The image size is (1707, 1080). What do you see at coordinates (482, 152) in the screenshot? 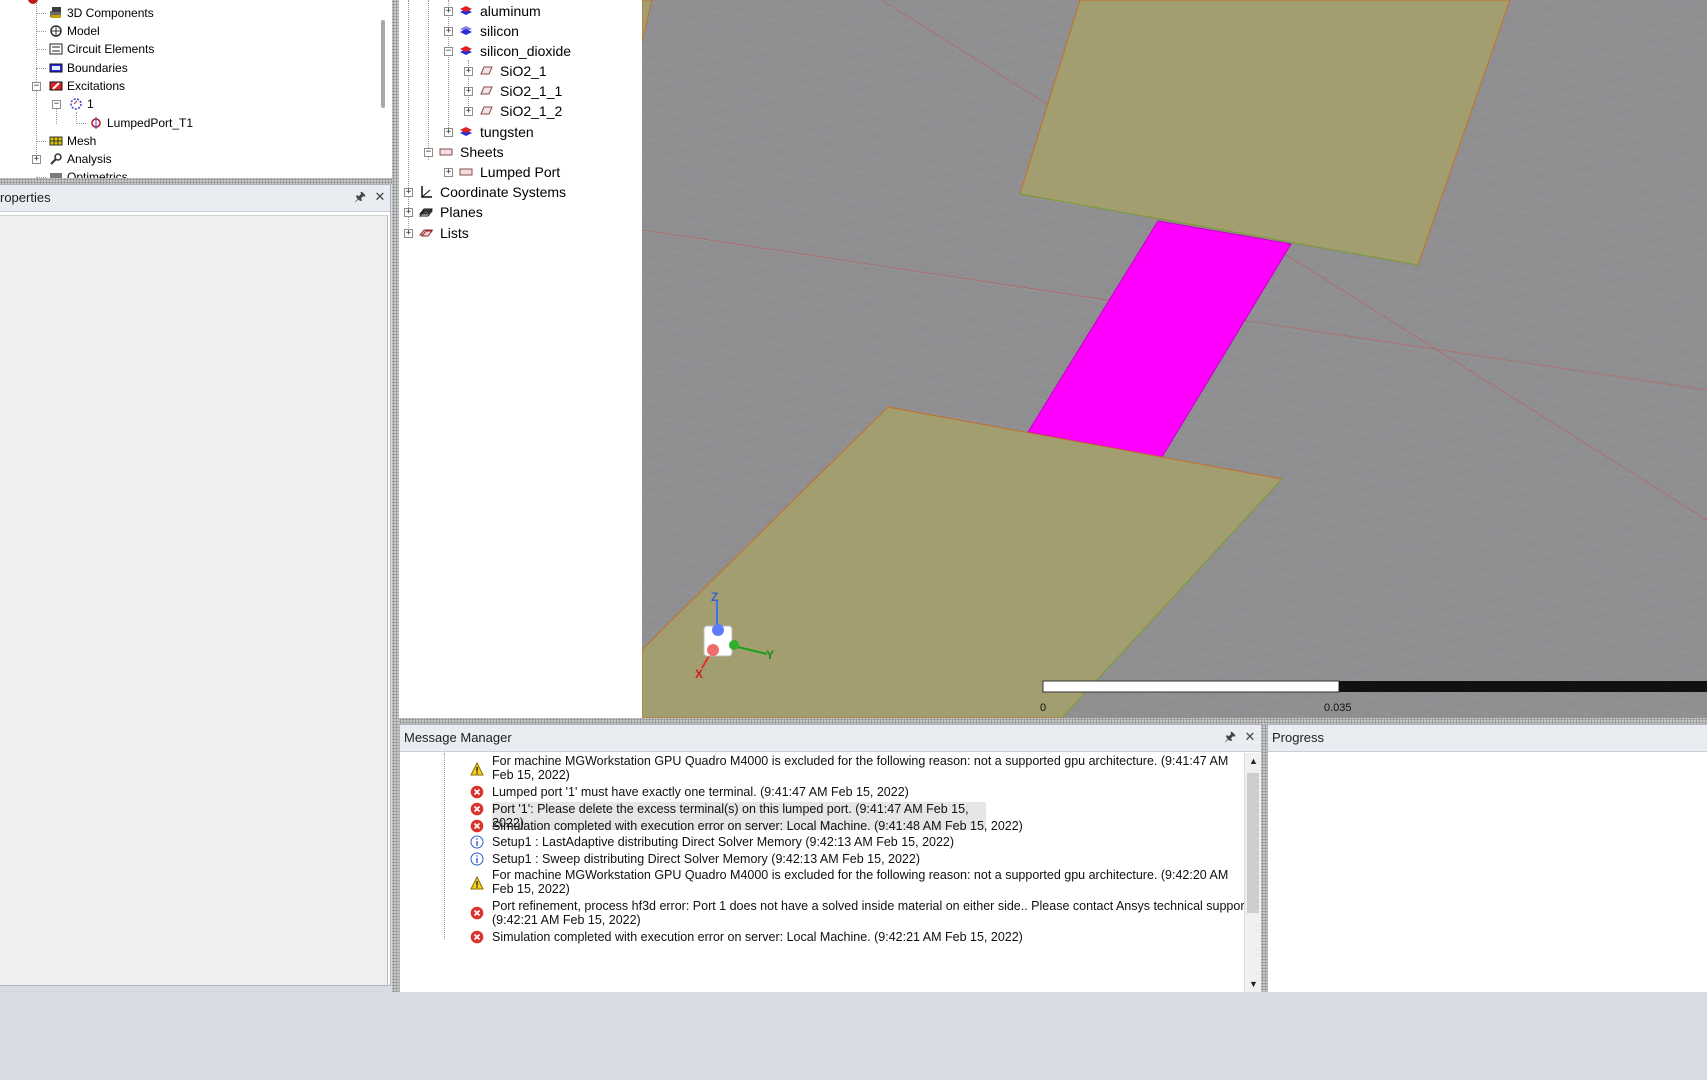
I see `tree-item-label: Sheets` at bounding box center [482, 152].